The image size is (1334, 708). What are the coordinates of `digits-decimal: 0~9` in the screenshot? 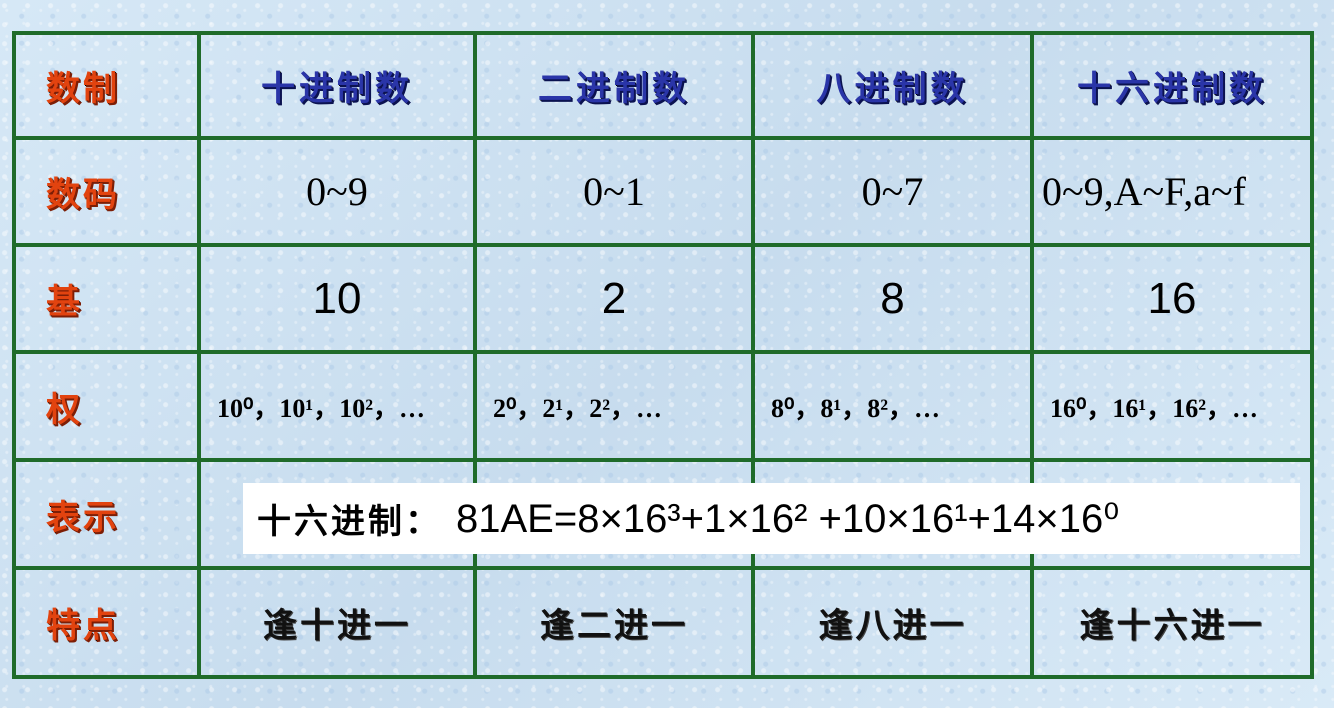 It's located at (337, 191).